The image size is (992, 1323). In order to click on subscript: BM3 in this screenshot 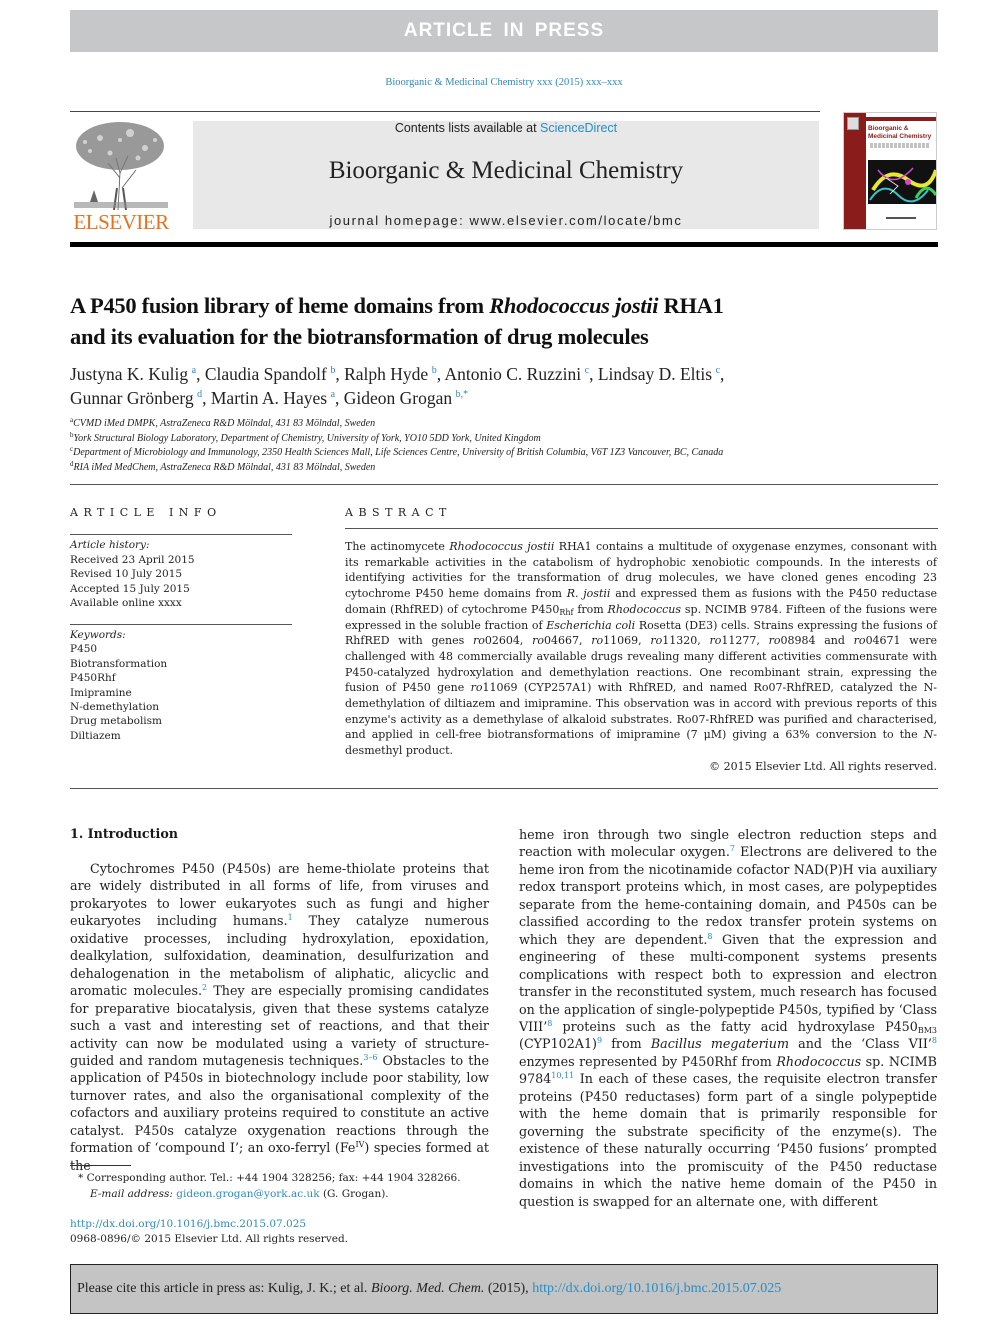, I will do `click(927, 1030)`.